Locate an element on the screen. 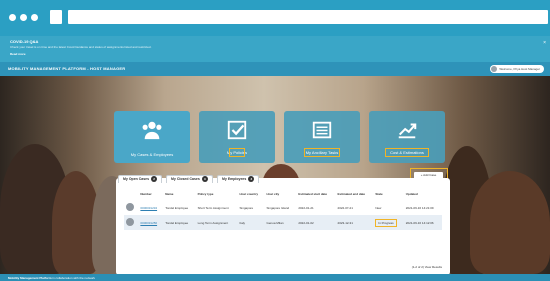  tab-label: My Open Cases is located at coordinates (136, 179).